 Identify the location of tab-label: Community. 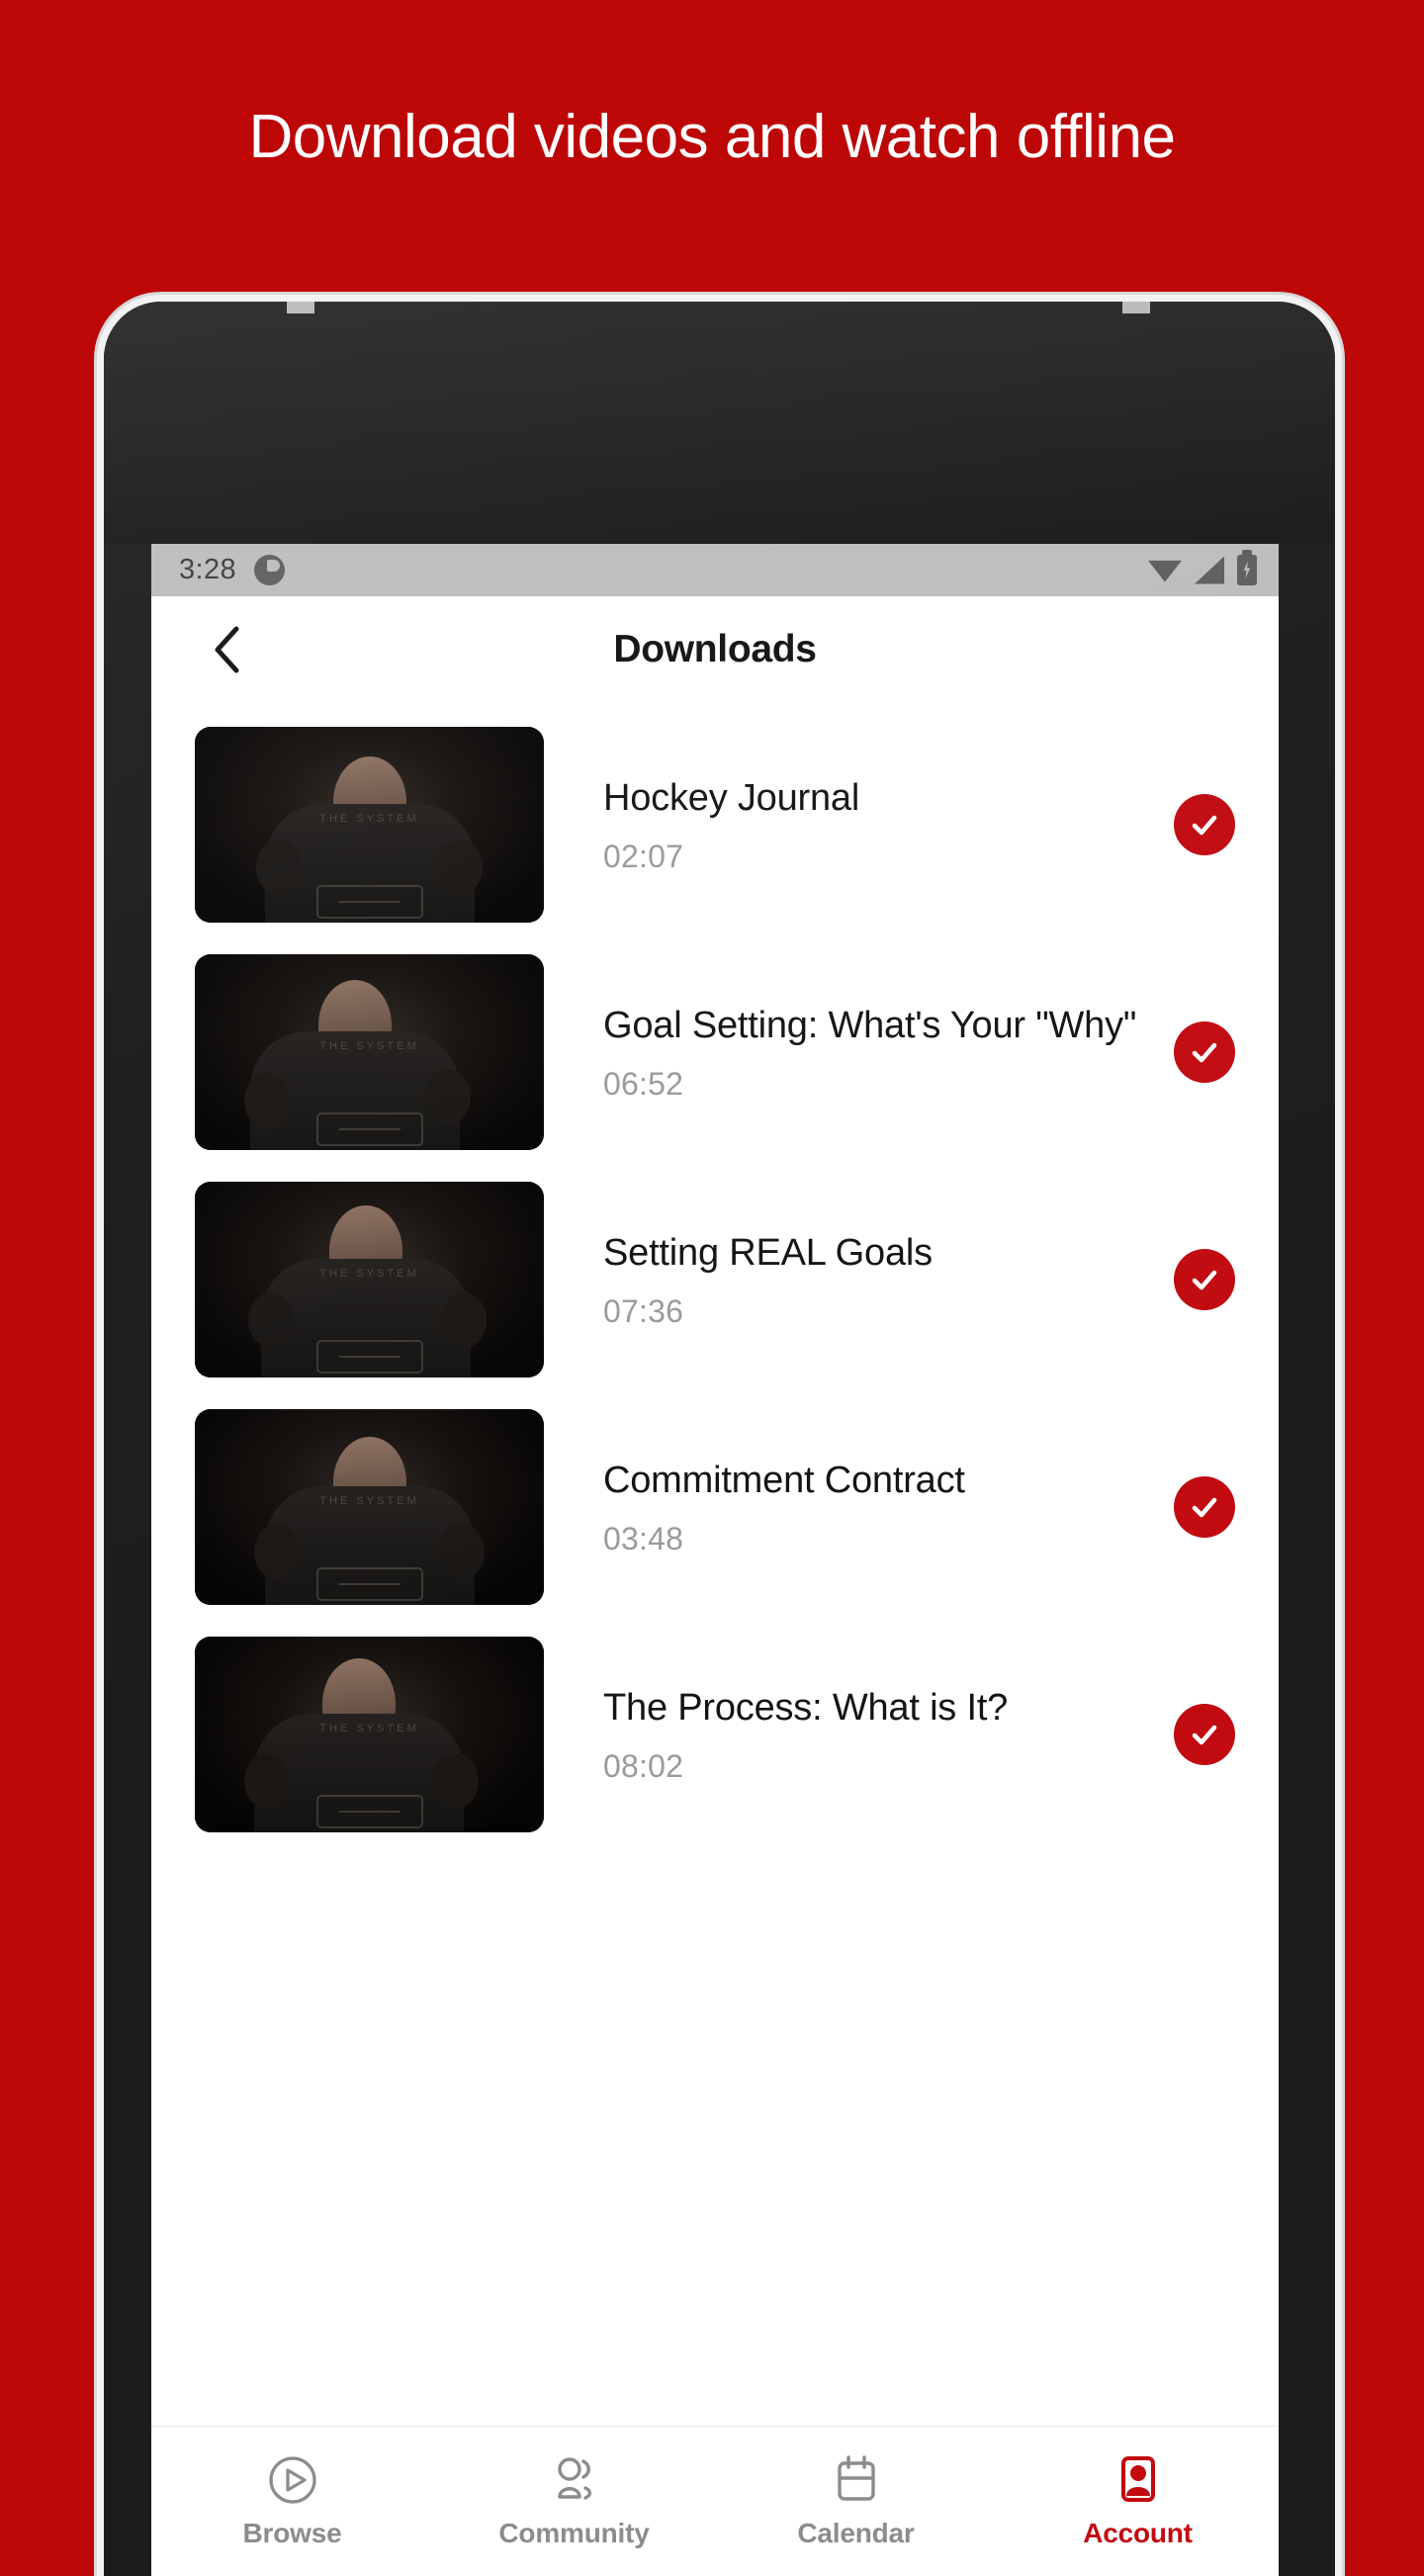
(574, 2532).